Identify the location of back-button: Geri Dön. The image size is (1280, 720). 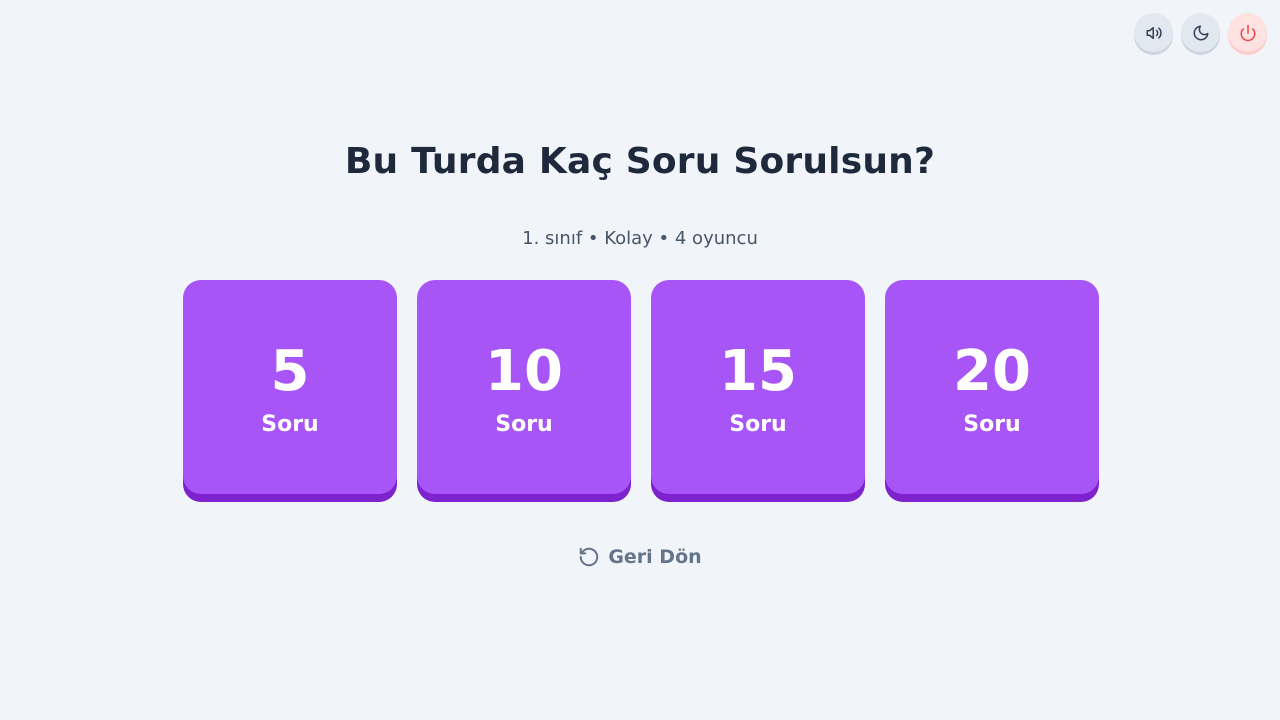
(640, 557).